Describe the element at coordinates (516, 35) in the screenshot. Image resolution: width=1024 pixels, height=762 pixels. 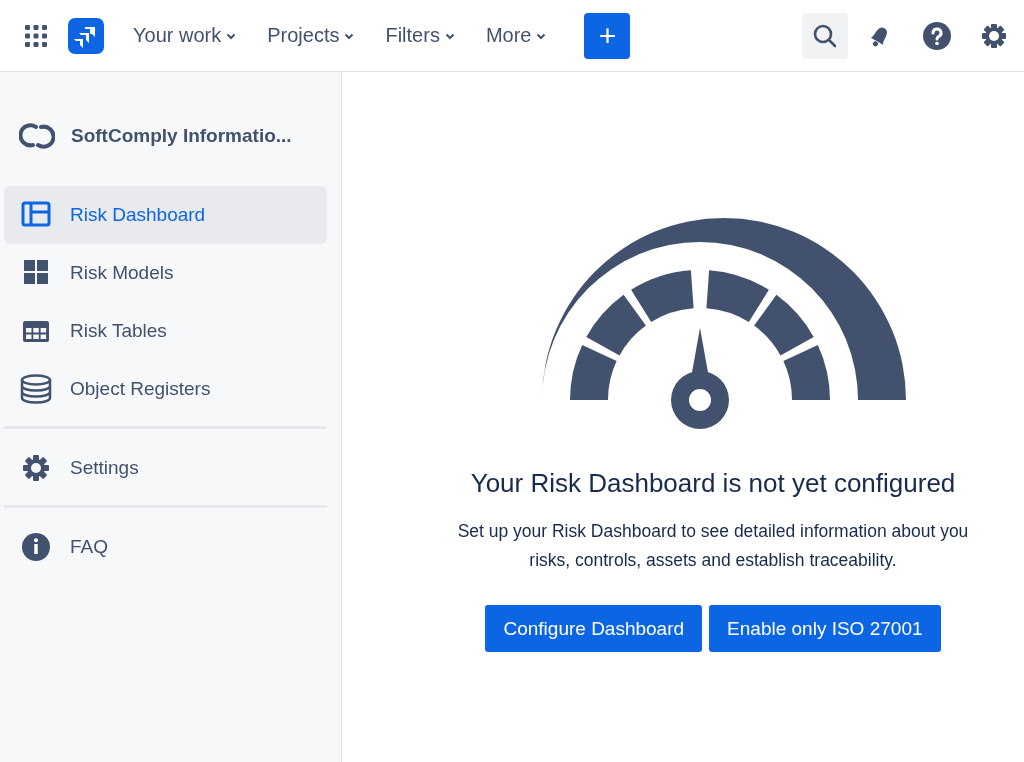
I see `nav-menu: More` at that location.